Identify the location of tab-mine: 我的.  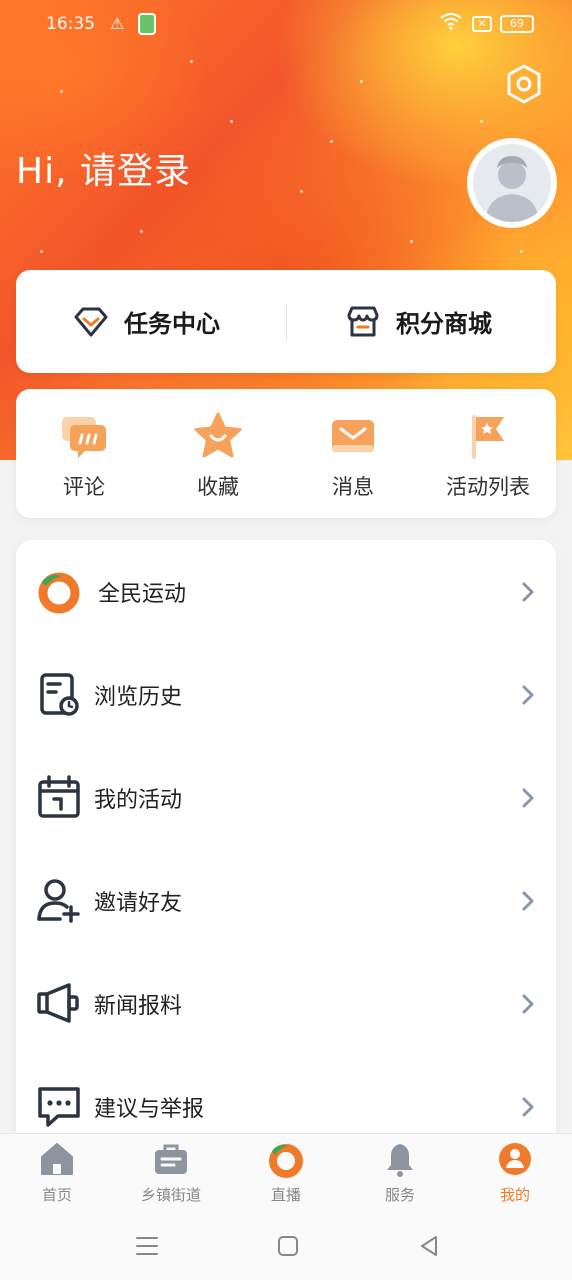
(515, 1173).